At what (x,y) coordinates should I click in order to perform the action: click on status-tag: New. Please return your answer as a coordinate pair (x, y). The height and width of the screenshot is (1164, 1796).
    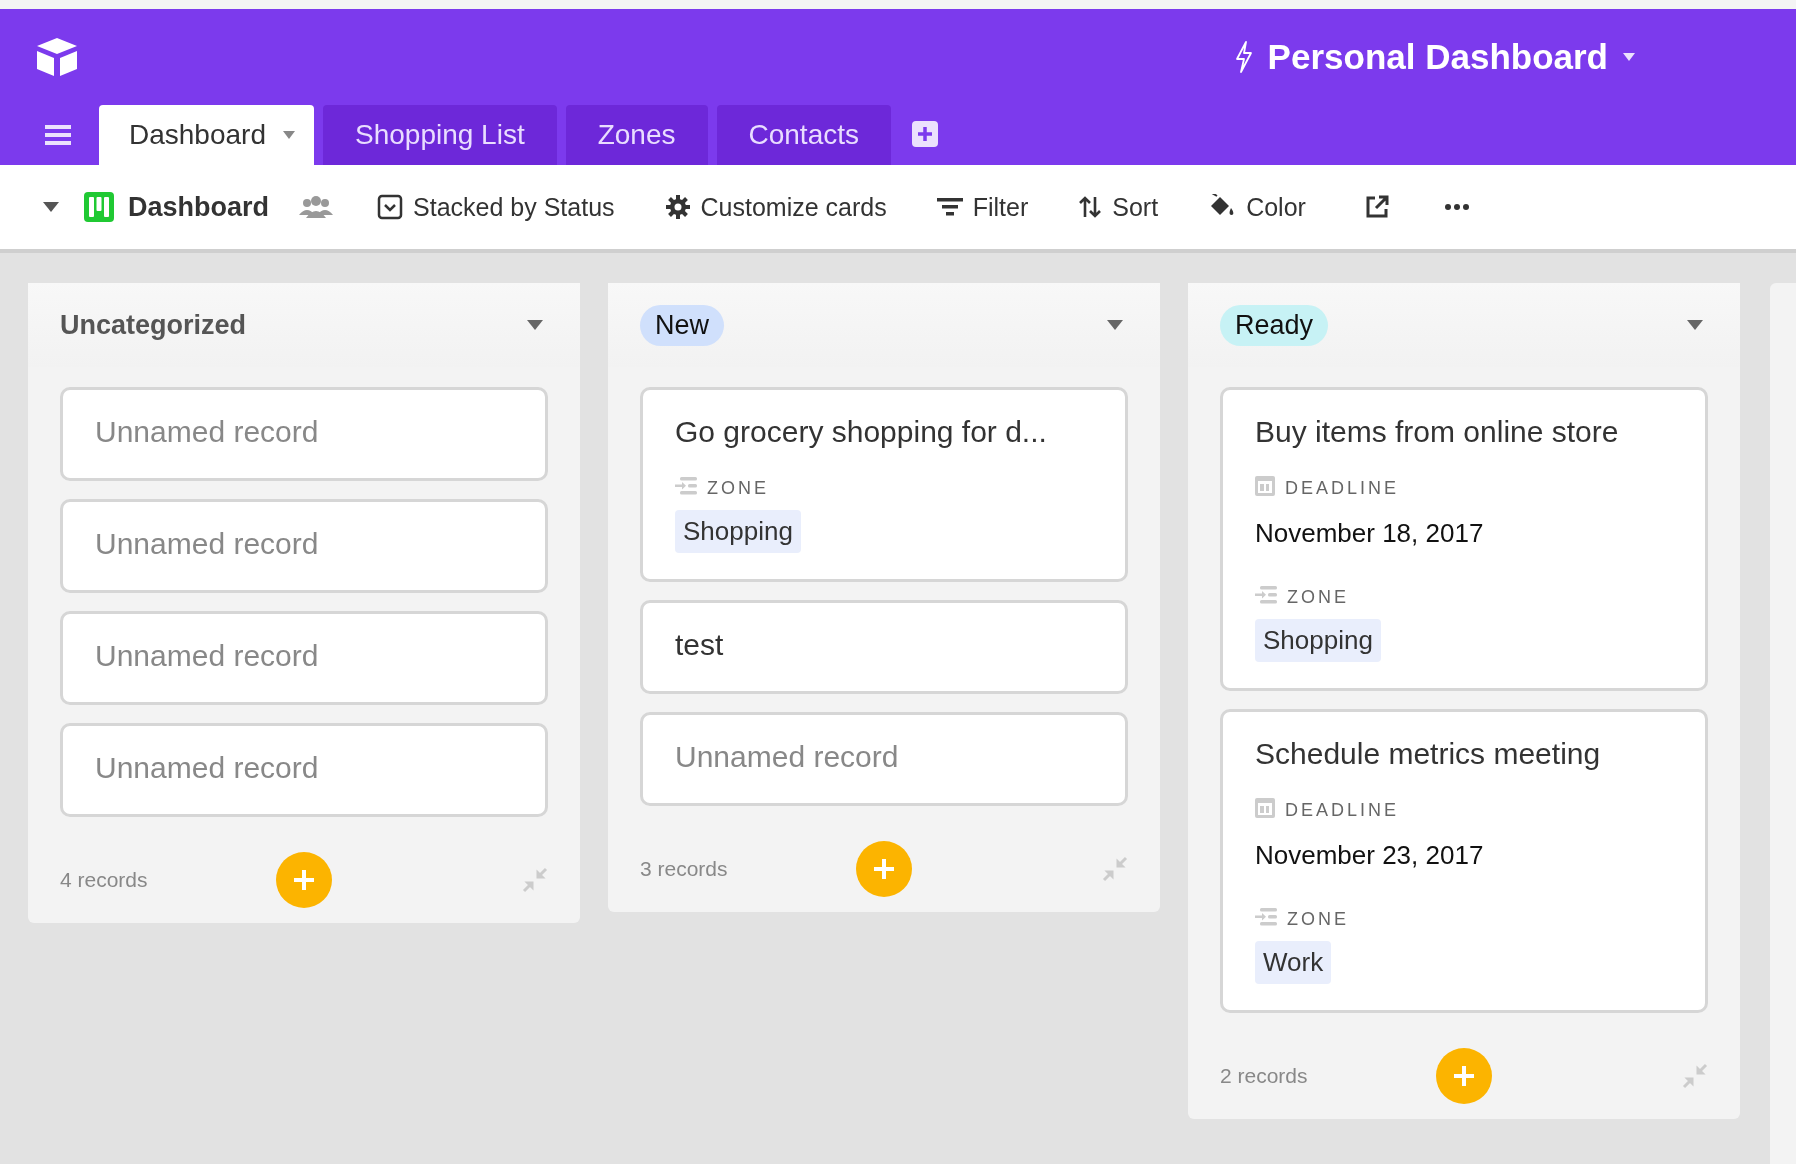
    Looking at the image, I should click on (682, 325).